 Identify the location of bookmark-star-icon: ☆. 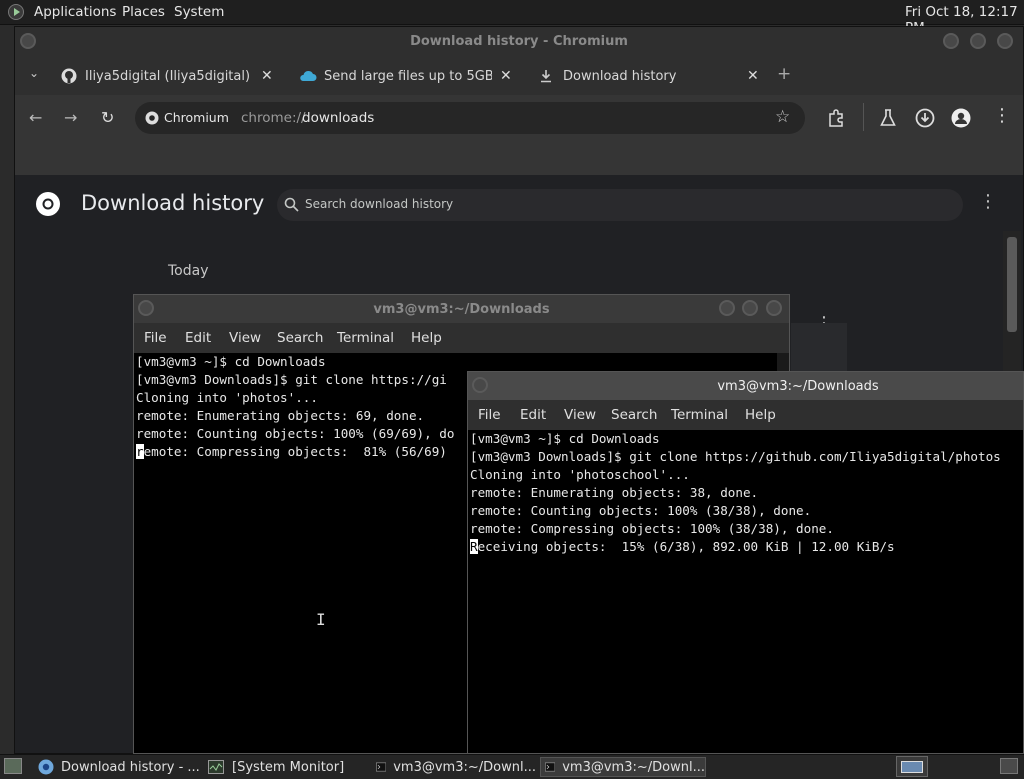
(782, 117).